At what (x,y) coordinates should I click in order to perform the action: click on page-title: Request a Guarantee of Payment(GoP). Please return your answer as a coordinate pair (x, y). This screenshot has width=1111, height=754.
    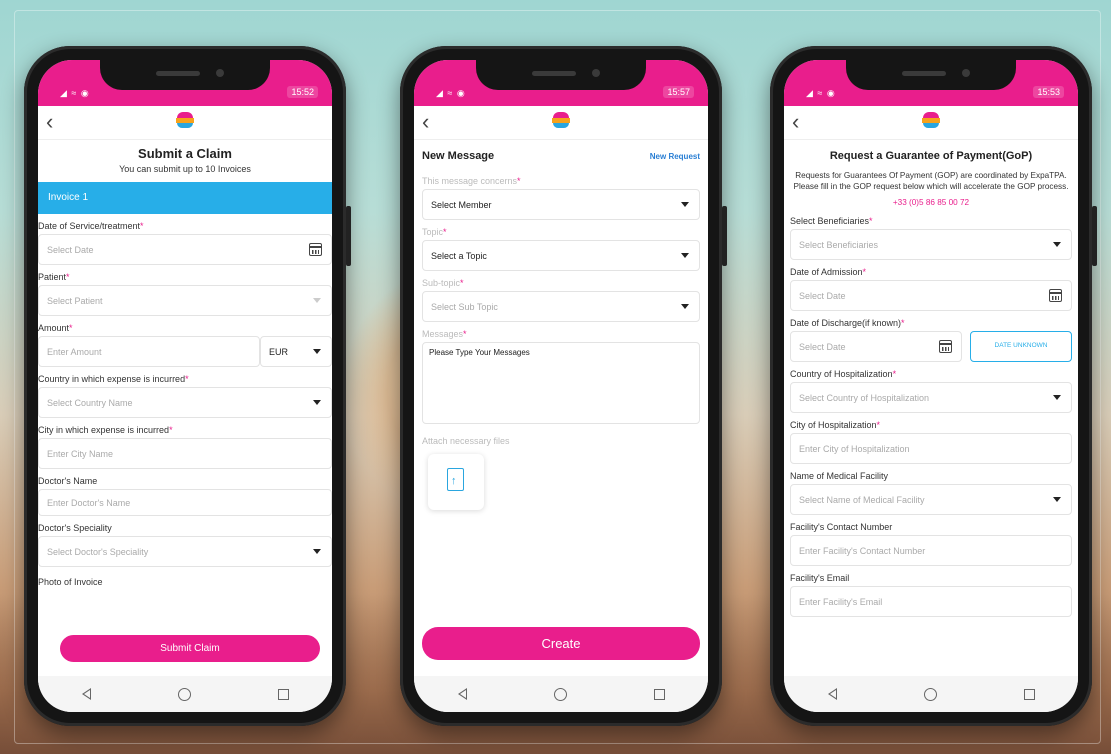
    Looking at the image, I should click on (931, 156).